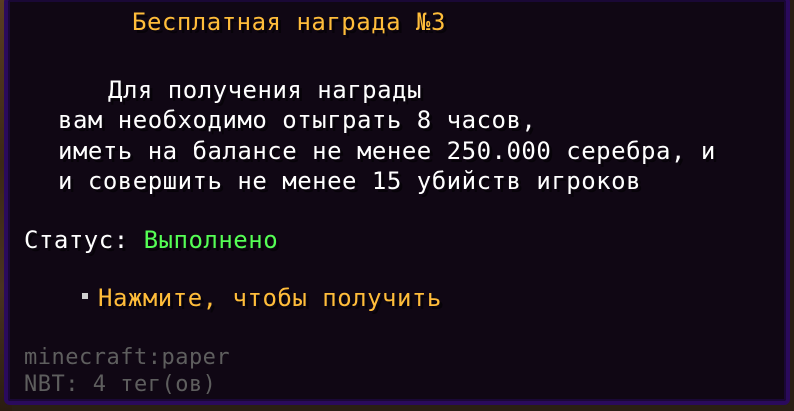 The image size is (794, 411). I want to click on description-line: Для получения награды, so click(265, 90).